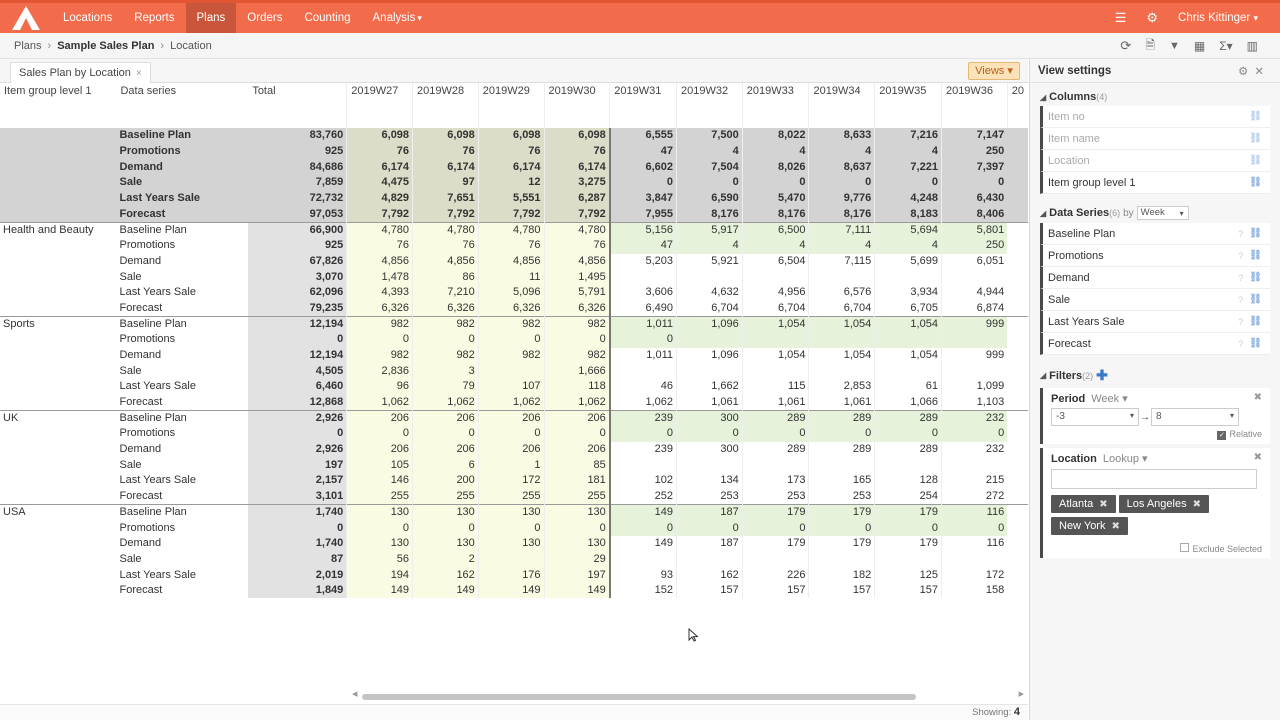  I want to click on scrollbar-thumb, so click(639, 697).